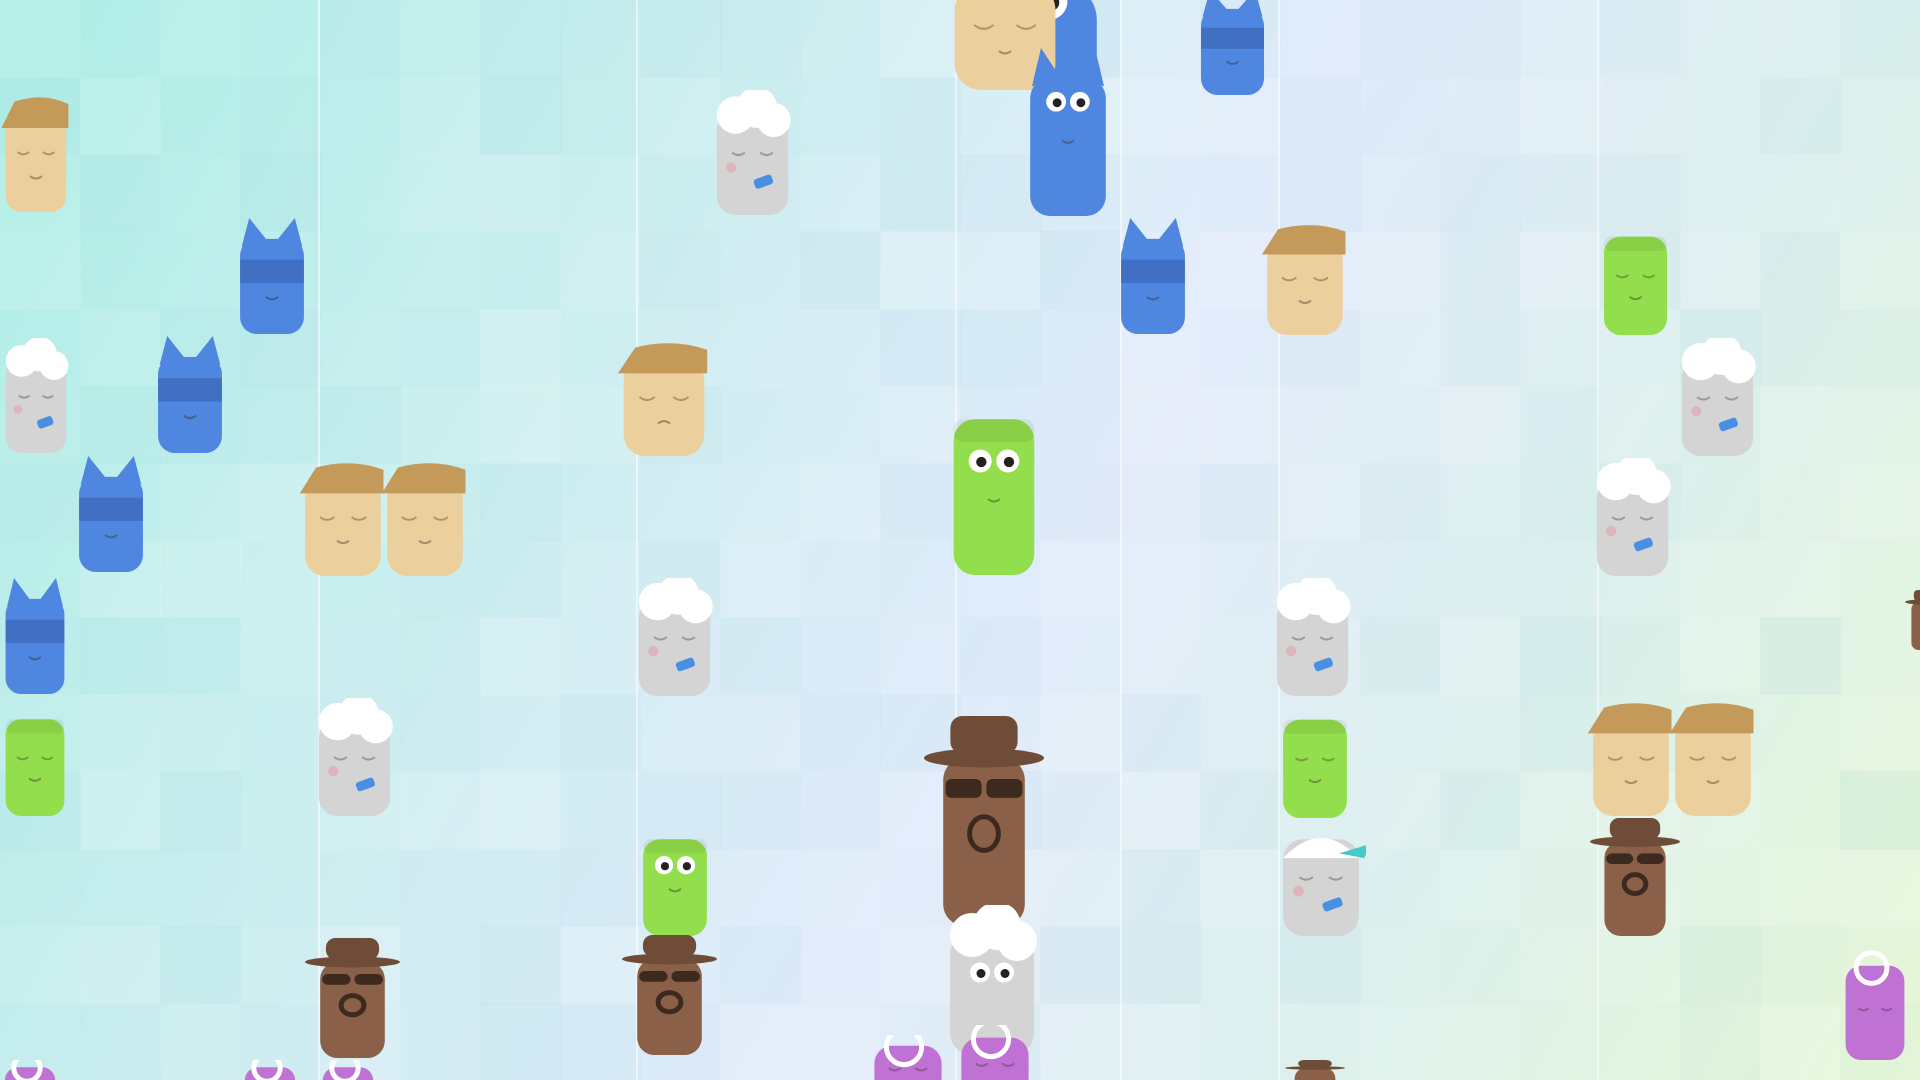  Describe the element at coordinates (1121, 540) in the screenshot. I see `lane-divider` at that location.